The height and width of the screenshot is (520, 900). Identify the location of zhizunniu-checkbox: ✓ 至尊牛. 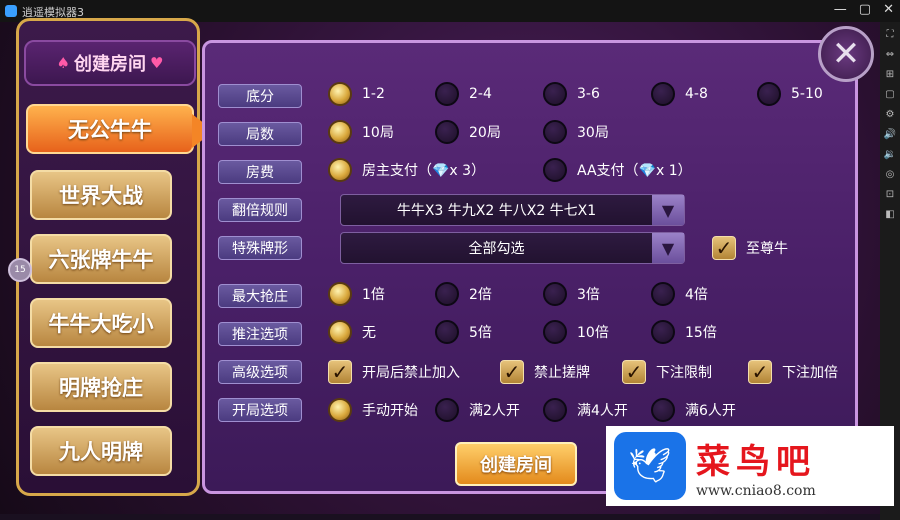
(750, 248).